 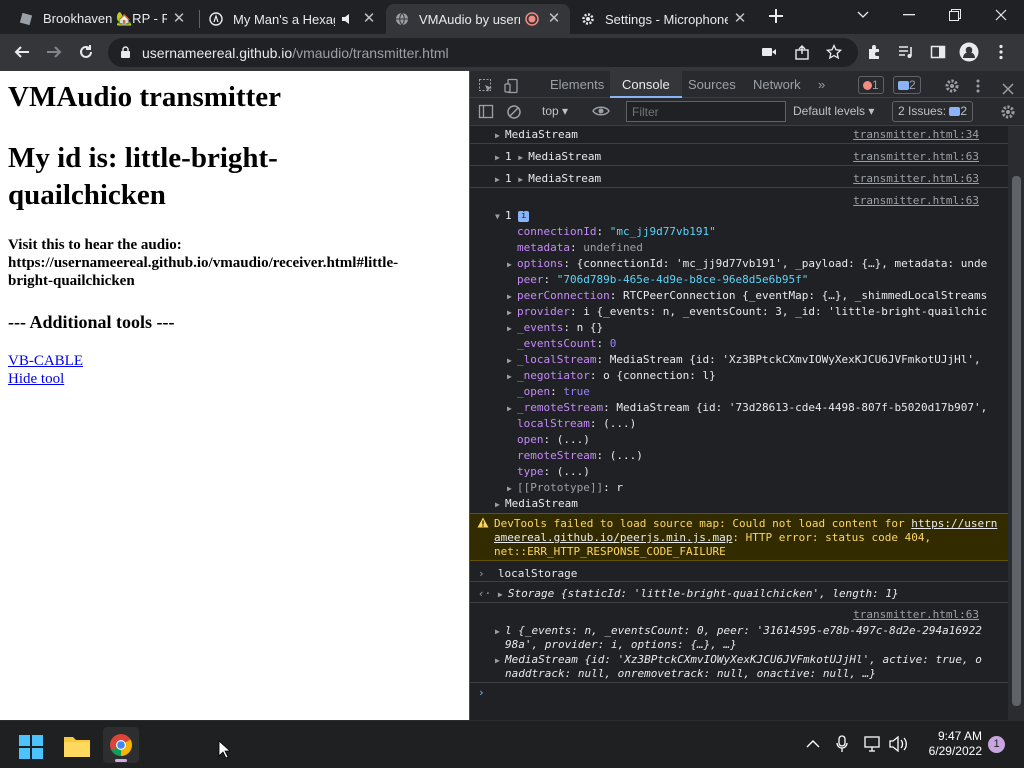 What do you see at coordinates (909, 15) in the screenshot?
I see `minimize-icon` at bounding box center [909, 15].